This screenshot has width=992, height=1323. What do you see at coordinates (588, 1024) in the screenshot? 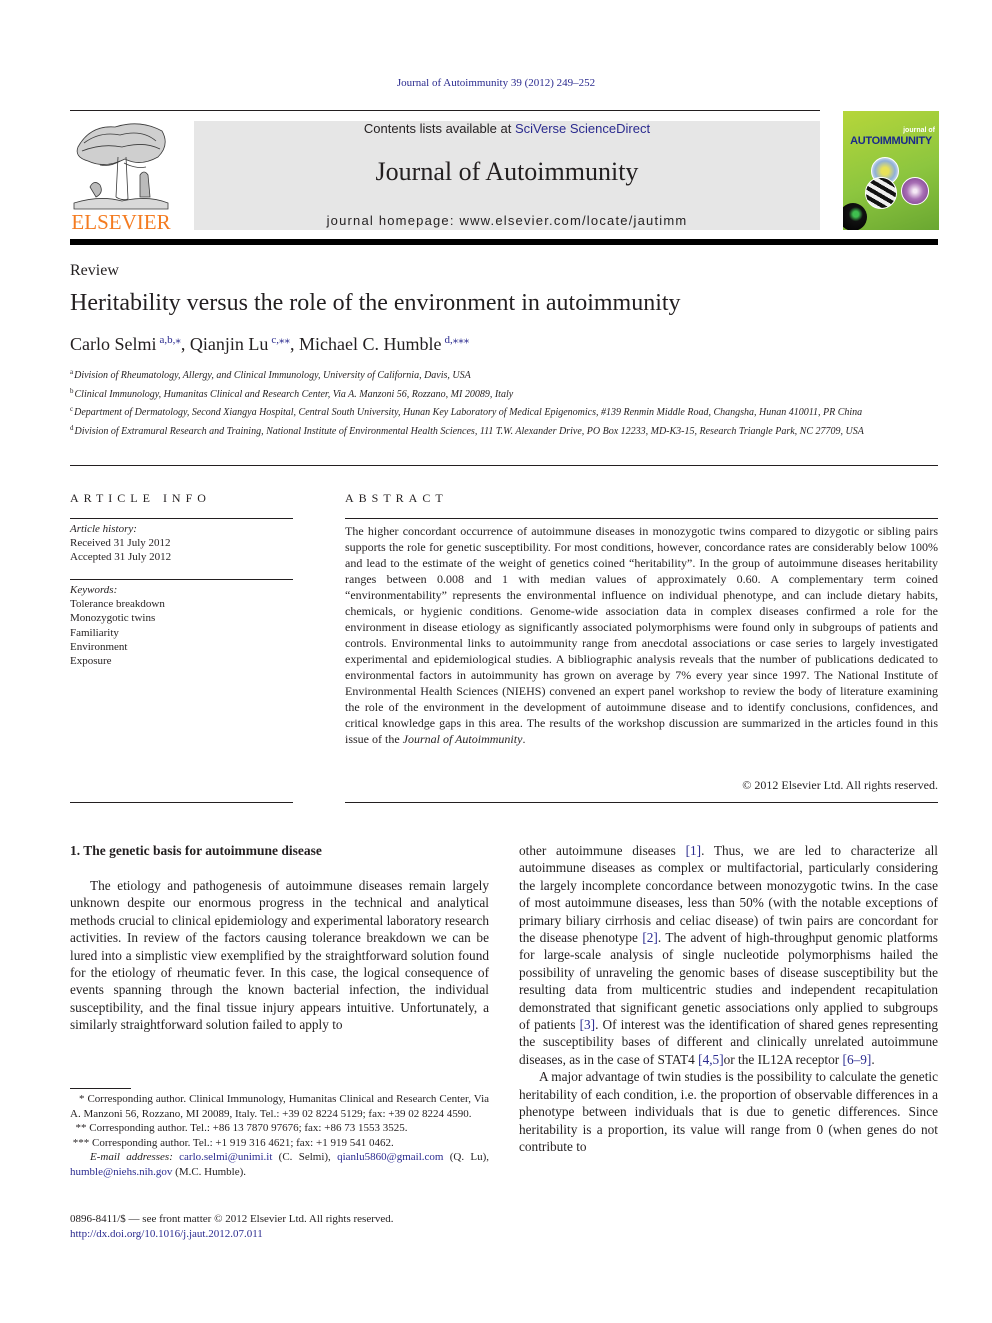
I see `citation-link: [3]` at bounding box center [588, 1024].